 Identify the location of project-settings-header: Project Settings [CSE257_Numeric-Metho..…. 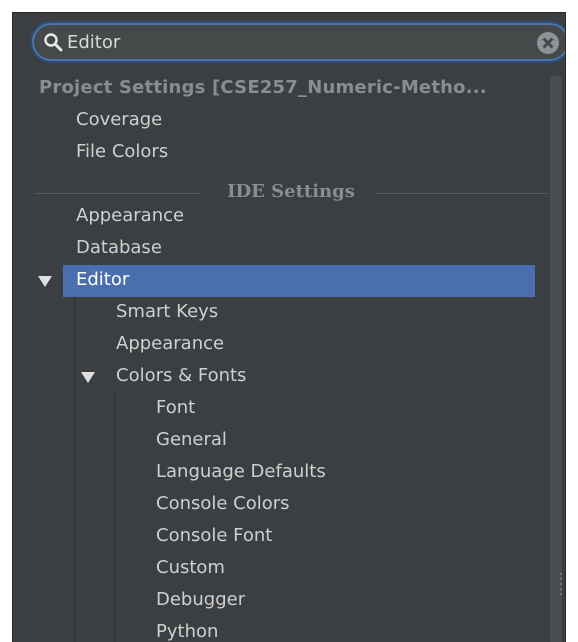
(263, 87).